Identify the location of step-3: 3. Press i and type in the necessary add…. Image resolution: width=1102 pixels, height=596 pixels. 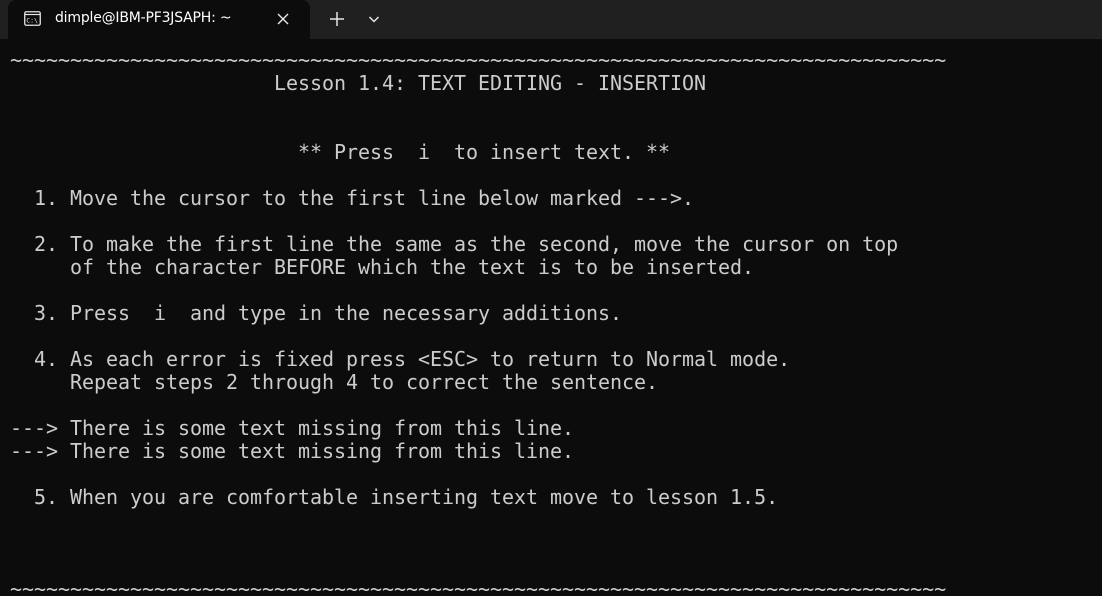
(316, 313).